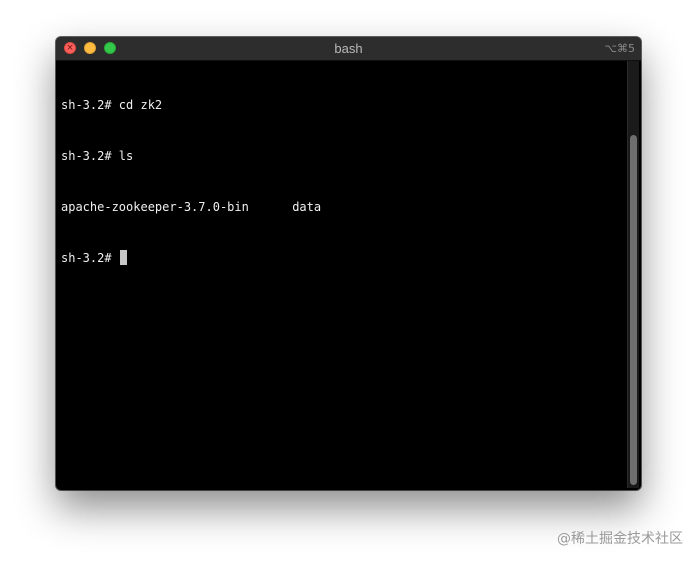  I want to click on title-bar: × bash ⌥⌘5, so click(348, 49).